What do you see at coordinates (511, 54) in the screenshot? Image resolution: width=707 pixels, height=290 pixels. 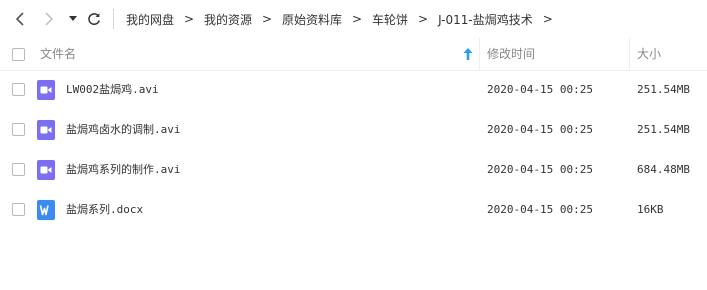 I see `column-header-modified: 修改时间` at bounding box center [511, 54].